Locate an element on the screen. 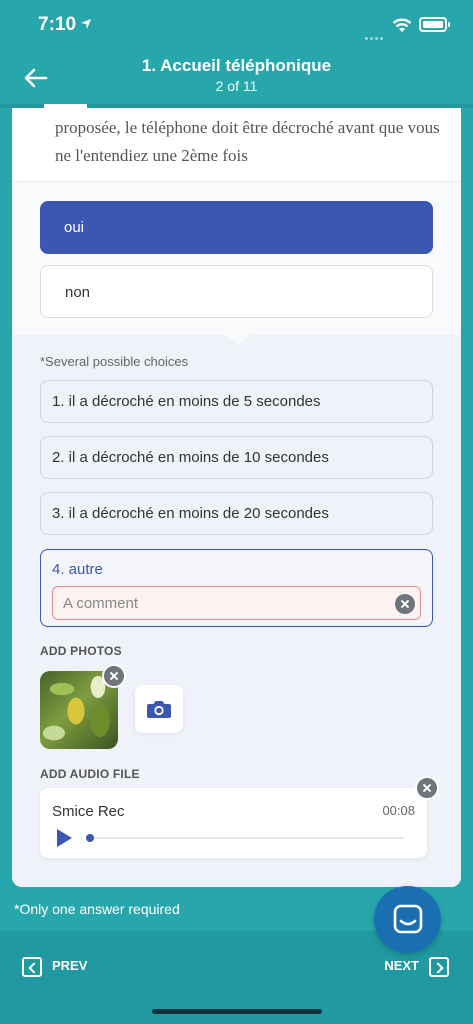 The width and height of the screenshot is (473, 1024). audio-progress-track is located at coordinates (246, 838).